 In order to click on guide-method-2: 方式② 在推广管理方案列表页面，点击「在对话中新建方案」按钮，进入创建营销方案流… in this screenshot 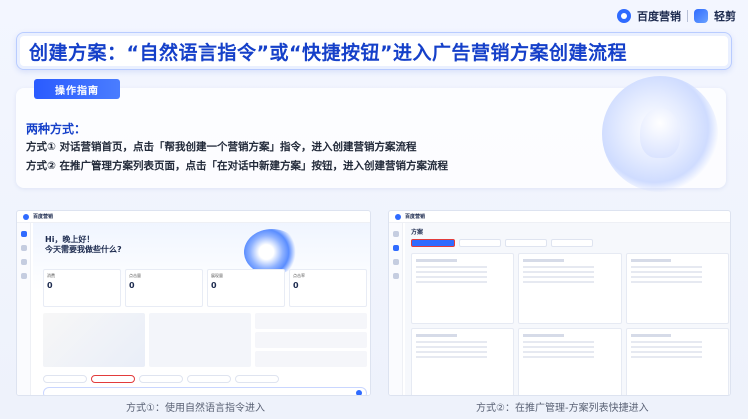, I will do `click(237, 166)`.